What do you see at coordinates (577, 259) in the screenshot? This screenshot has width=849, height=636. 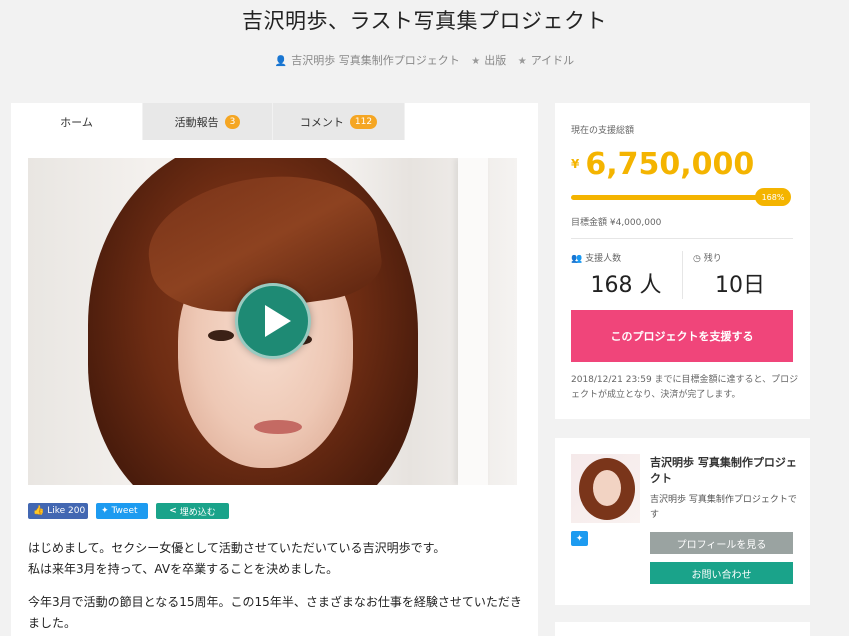 I see `people-icon: 👥` at bounding box center [577, 259].